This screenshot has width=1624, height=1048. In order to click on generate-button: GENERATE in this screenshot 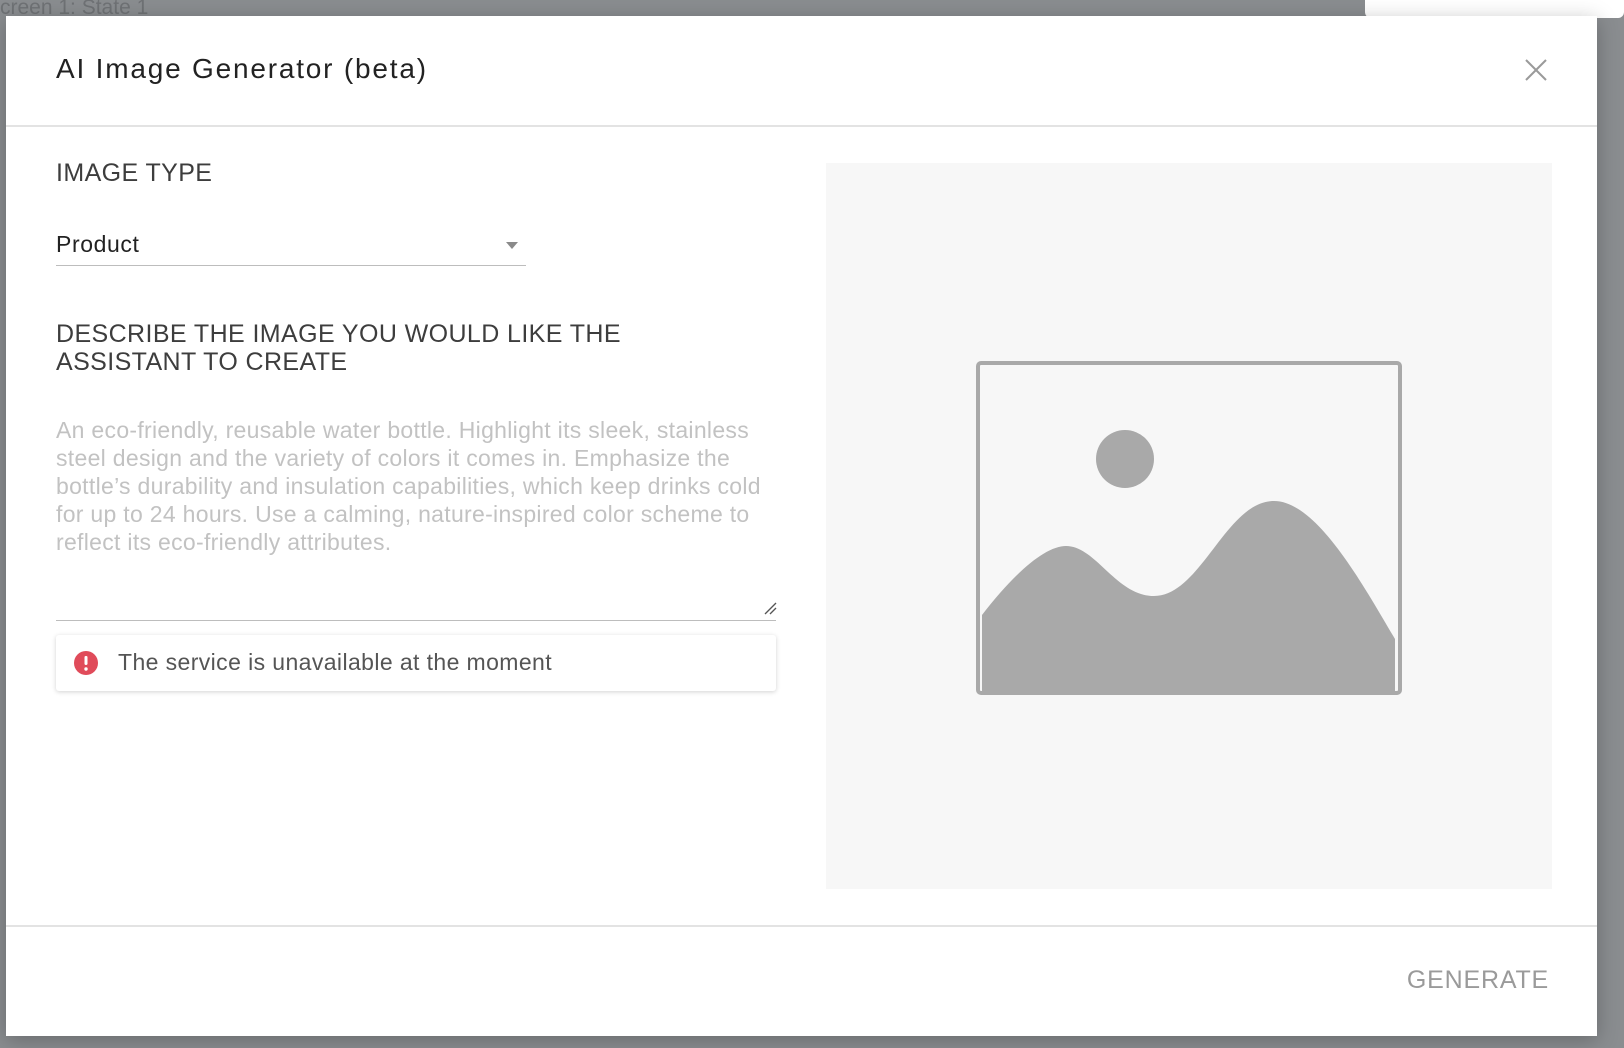, I will do `click(1478, 980)`.